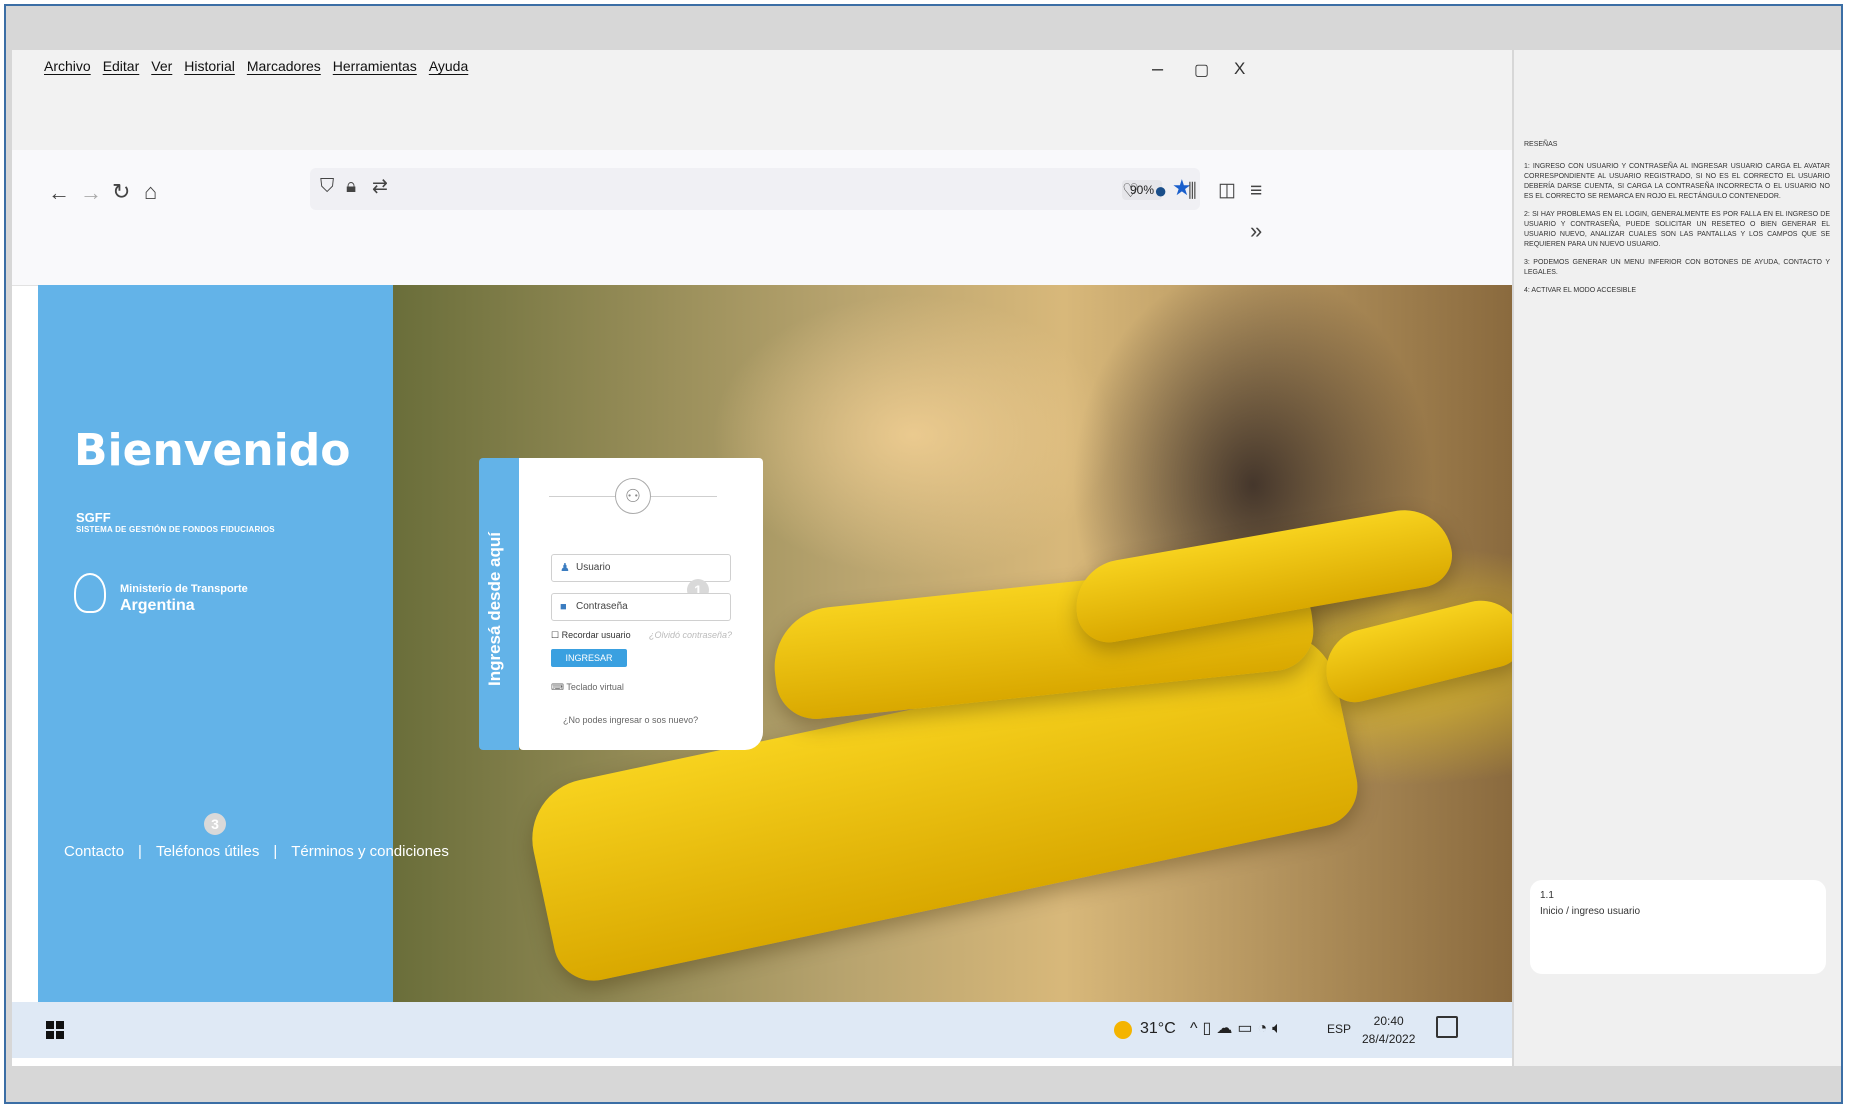 This screenshot has width=1849, height=1110. What do you see at coordinates (1192, 191) in the screenshot?
I see `library-icon: ⫼` at bounding box center [1192, 191].